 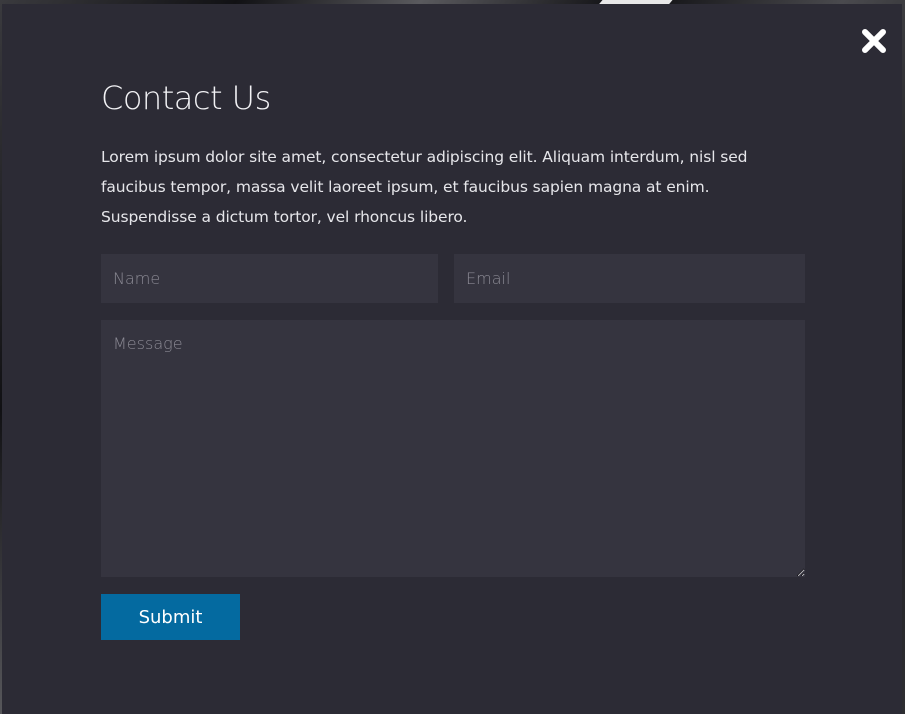 I want to click on email-input, so click(x=629, y=278).